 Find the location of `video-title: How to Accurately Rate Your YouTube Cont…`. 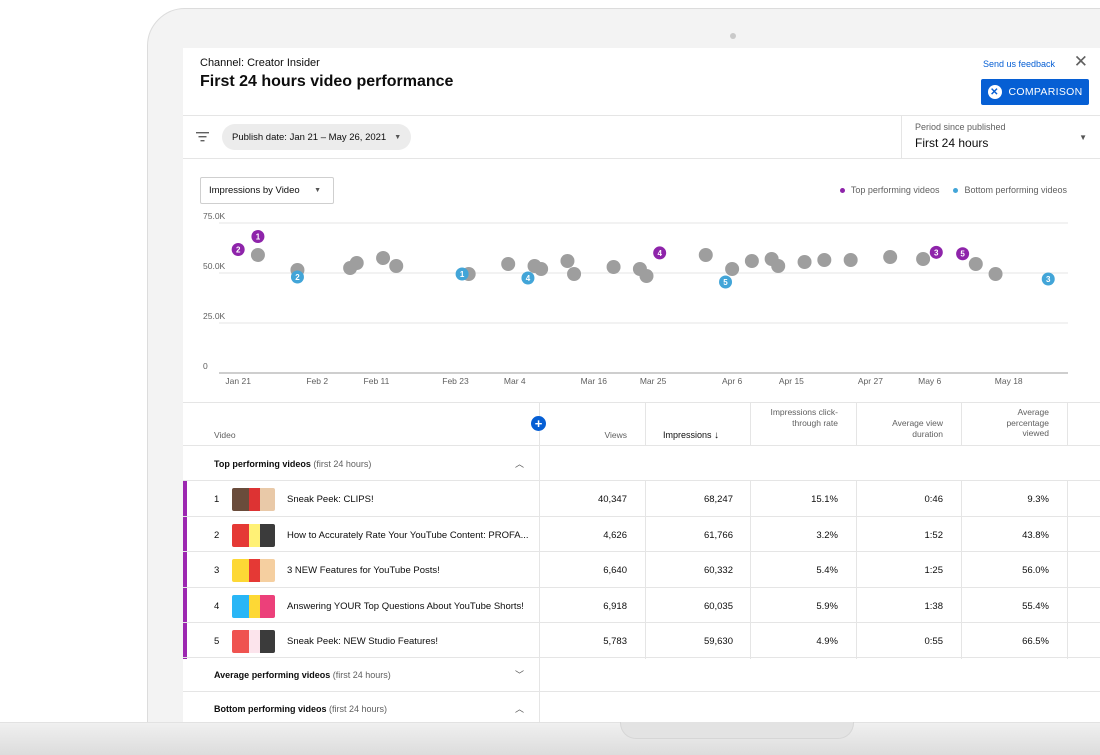

video-title: How to Accurately Rate Your YouTube Cont… is located at coordinates (408, 535).